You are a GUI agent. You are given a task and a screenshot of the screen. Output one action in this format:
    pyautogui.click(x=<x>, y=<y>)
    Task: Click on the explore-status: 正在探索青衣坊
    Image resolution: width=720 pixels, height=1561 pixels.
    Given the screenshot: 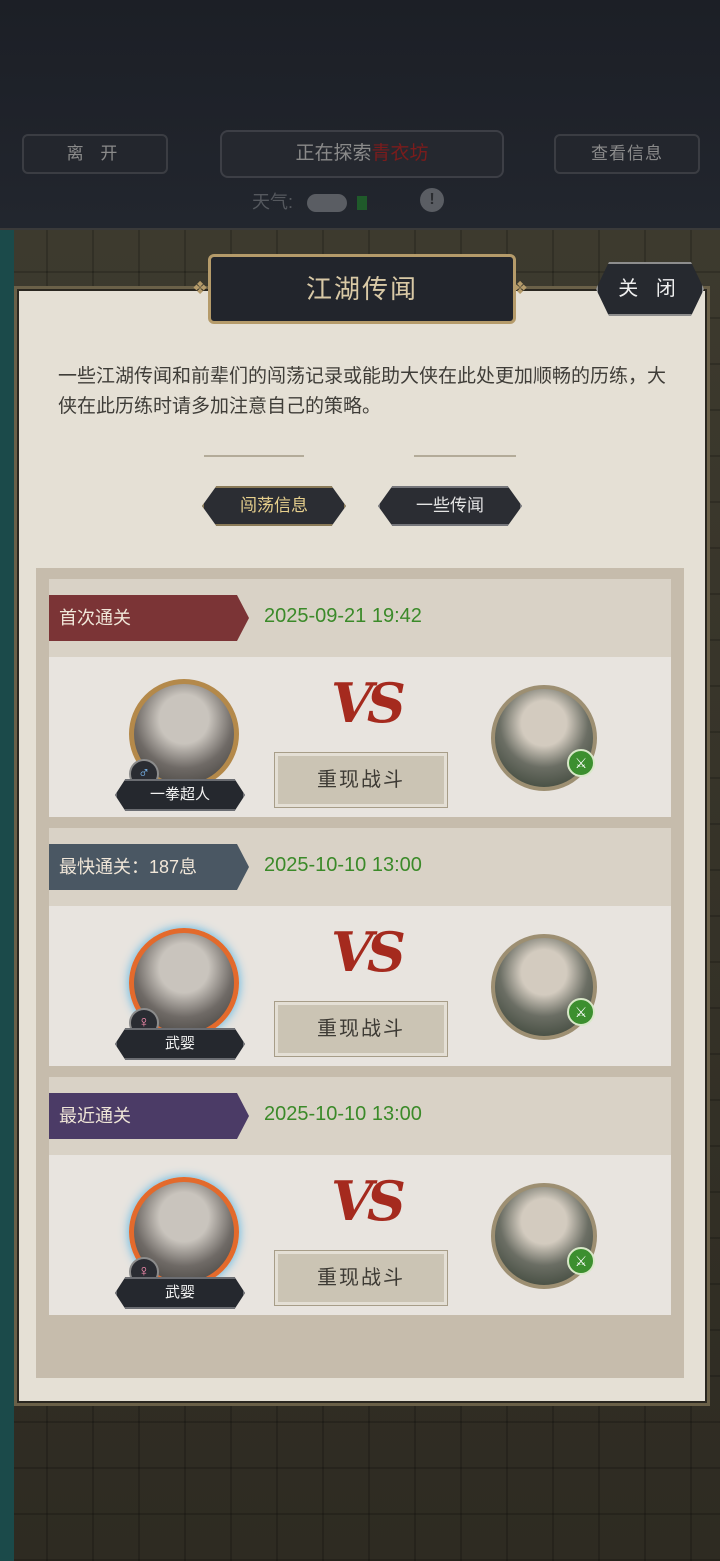 What is the action you would take?
    pyautogui.click(x=362, y=154)
    